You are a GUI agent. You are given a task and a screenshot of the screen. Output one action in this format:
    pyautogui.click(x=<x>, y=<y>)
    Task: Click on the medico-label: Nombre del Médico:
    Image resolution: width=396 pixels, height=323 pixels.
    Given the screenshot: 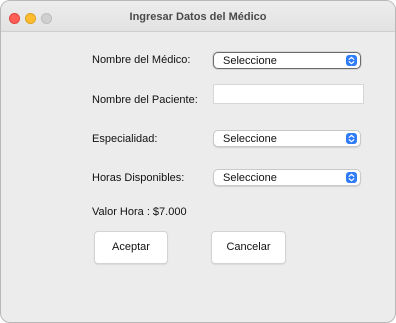 What is the action you would take?
    pyautogui.click(x=141, y=60)
    